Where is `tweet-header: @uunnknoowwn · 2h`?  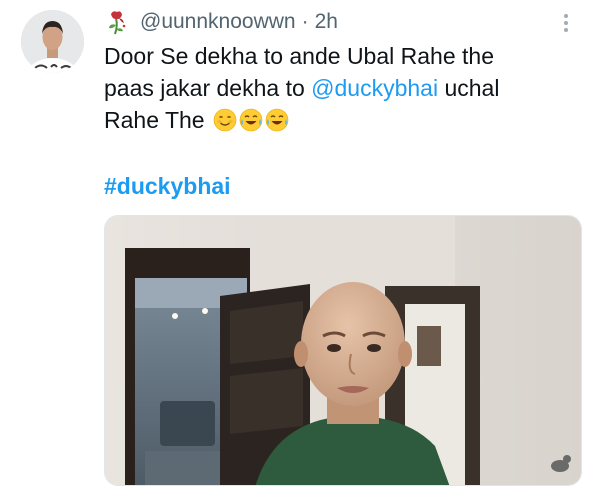 tweet-header: @uunnknoowwn · 2h is located at coordinates (221, 22).